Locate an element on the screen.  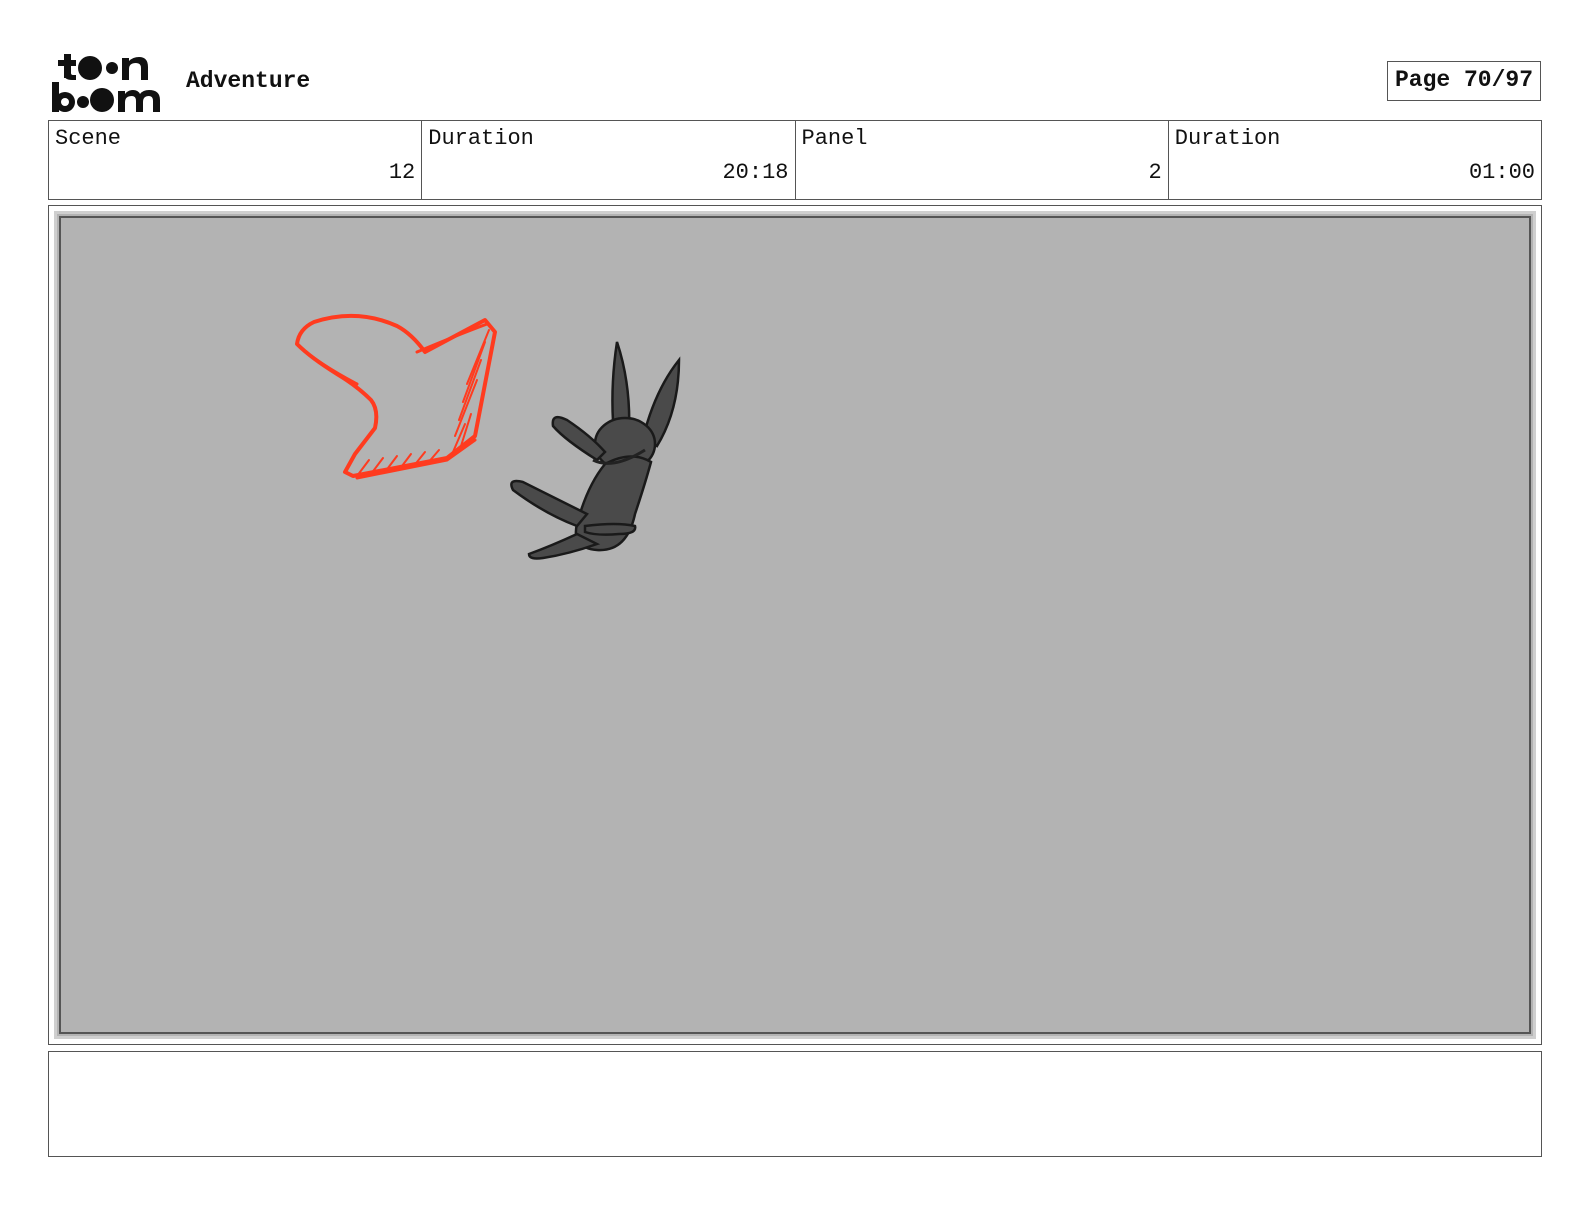
panel-drawing is located at coordinates (488, 436).